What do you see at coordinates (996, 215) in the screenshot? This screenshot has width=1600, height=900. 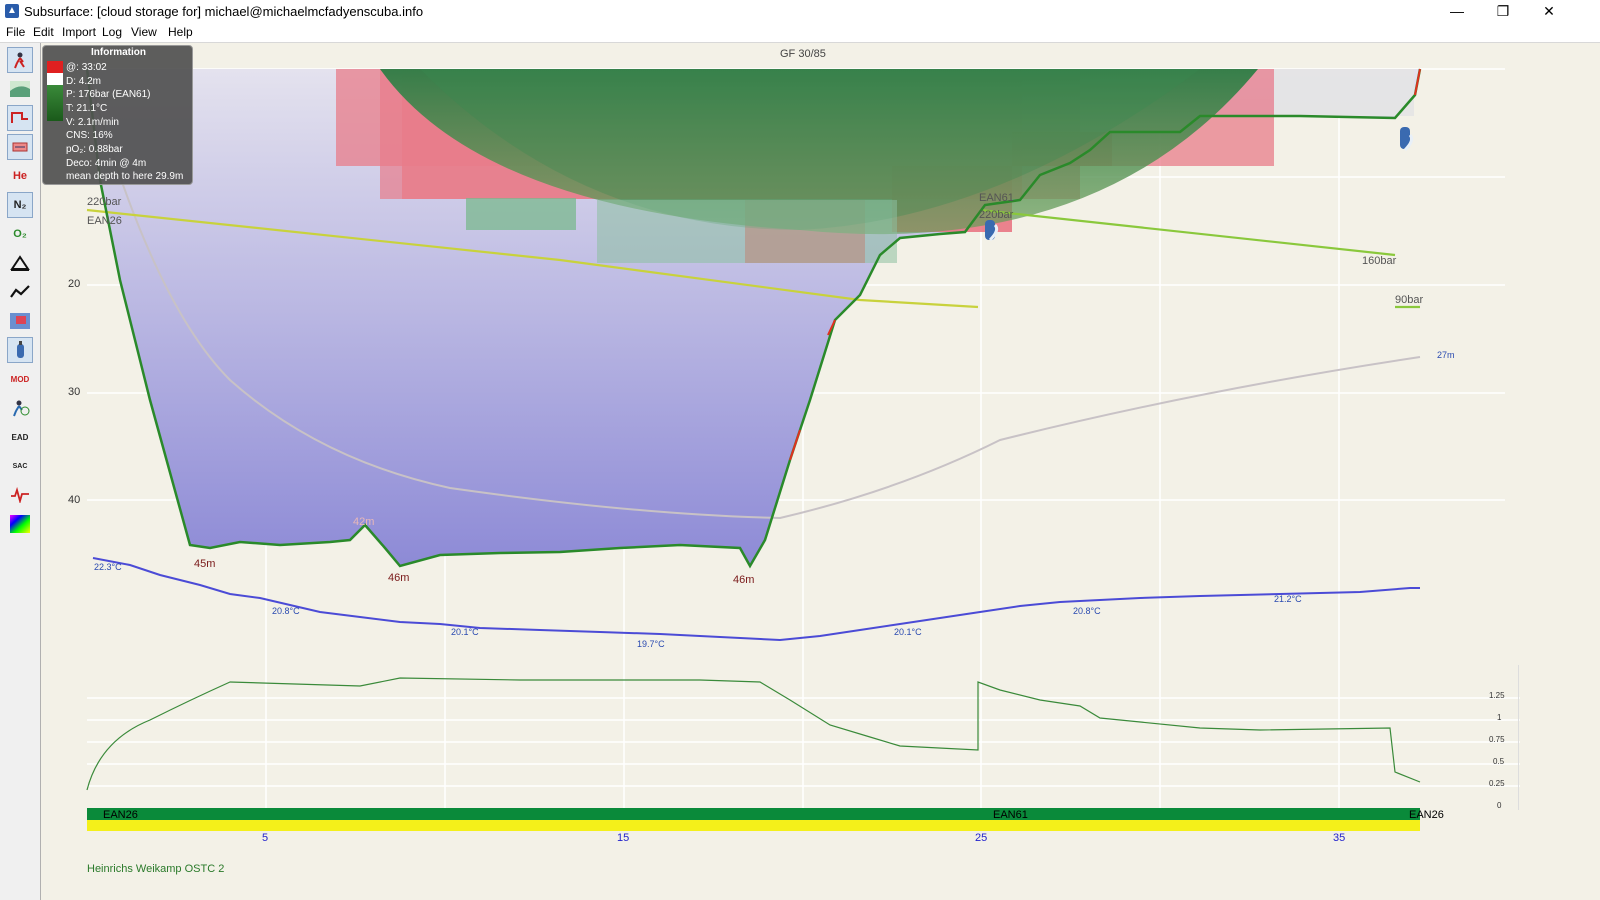 I see `pressure-start-label-2: 220bar` at bounding box center [996, 215].